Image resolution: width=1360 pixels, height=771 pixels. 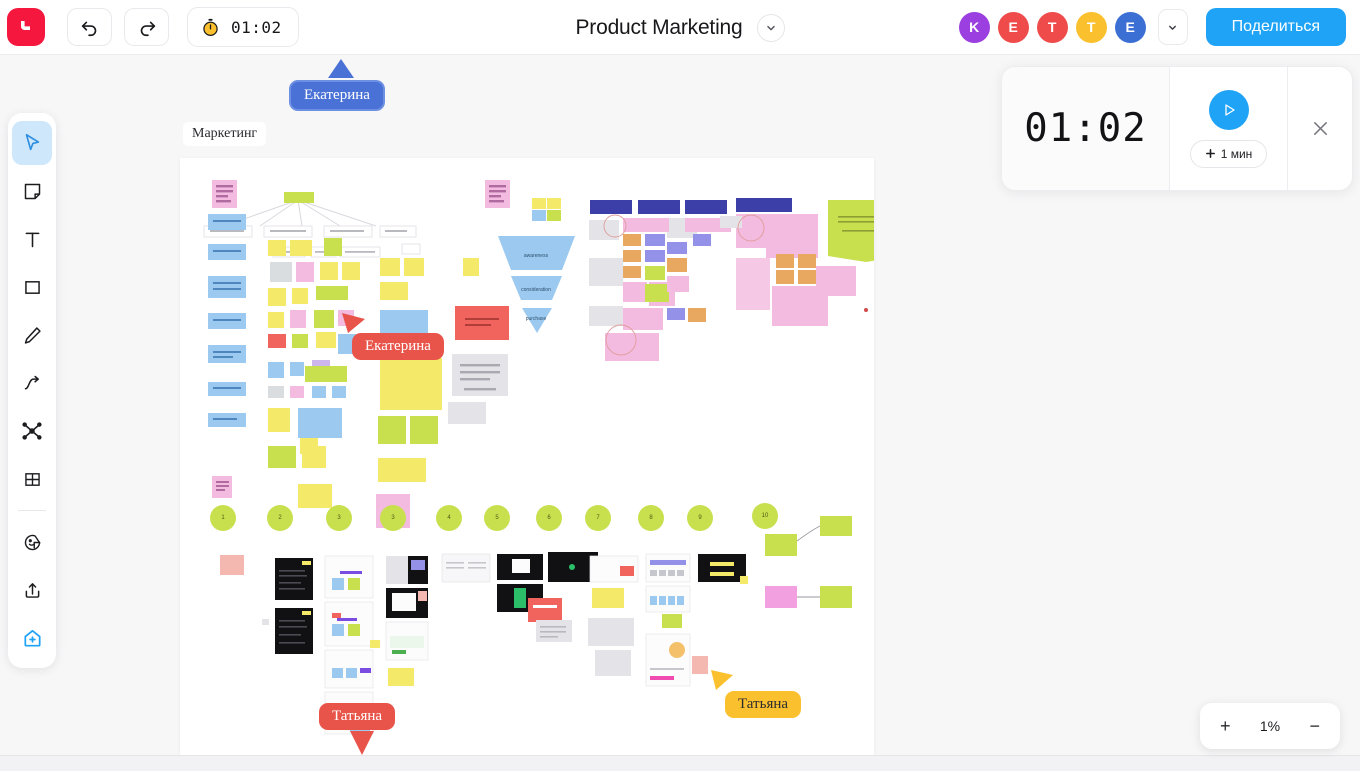 I want to click on timer-toolbar-button: 01:02, so click(x=243, y=27).